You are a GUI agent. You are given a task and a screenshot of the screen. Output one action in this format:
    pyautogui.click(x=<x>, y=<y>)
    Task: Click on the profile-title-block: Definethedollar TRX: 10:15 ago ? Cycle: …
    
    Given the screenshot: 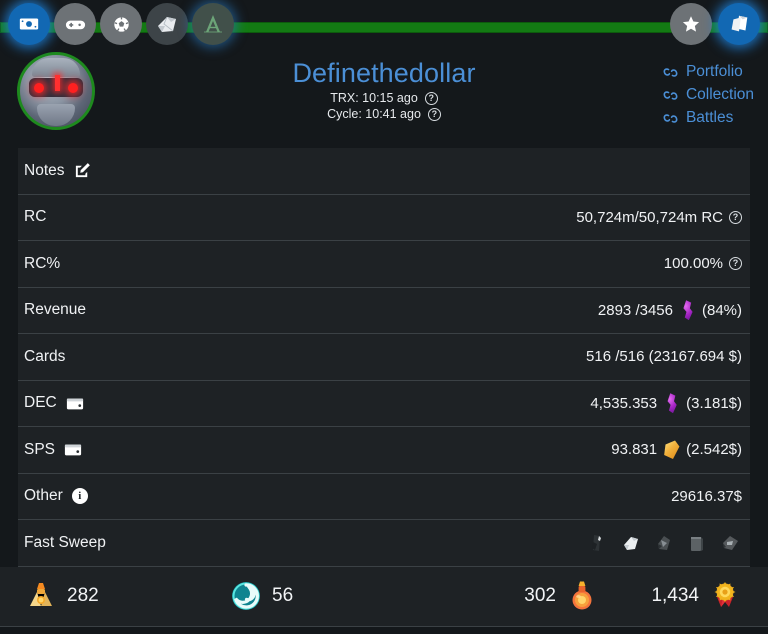 What is the action you would take?
    pyautogui.click(x=384, y=89)
    